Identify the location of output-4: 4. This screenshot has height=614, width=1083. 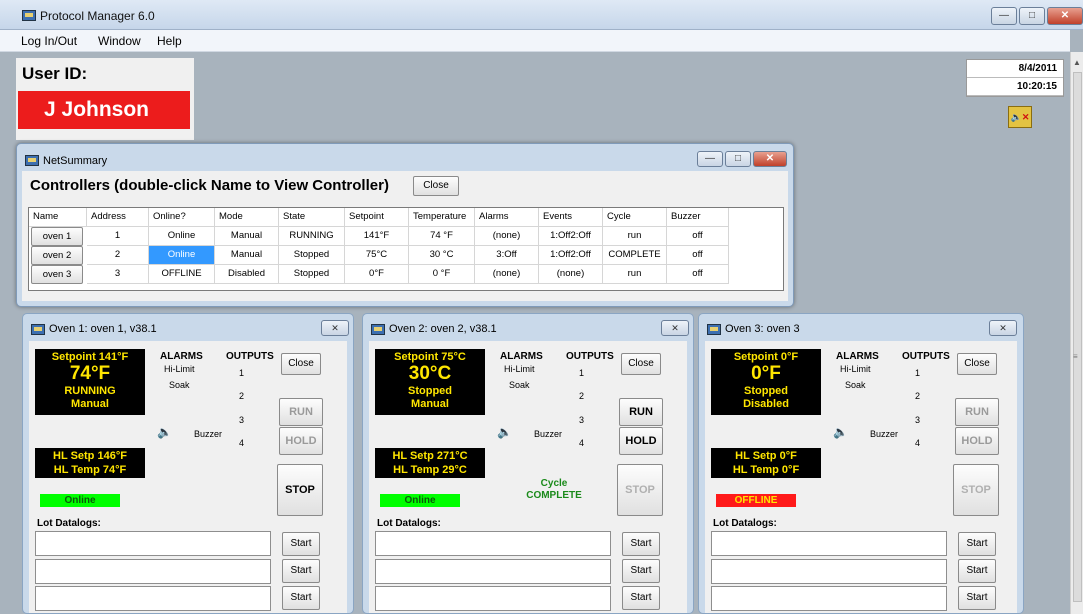
(242, 443).